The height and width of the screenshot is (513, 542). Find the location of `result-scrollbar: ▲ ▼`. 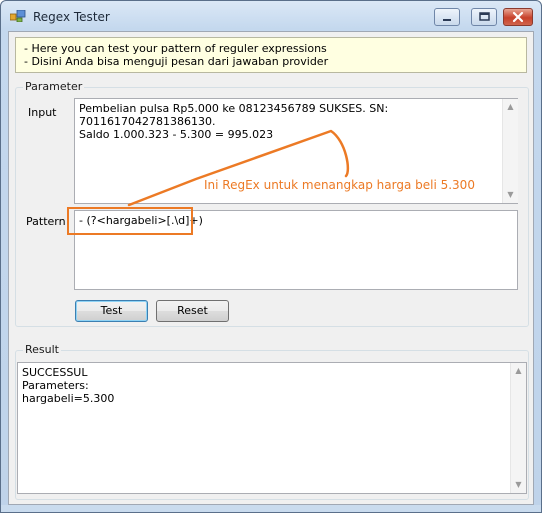

result-scrollbar: ▲ ▼ is located at coordinates (518, 428).